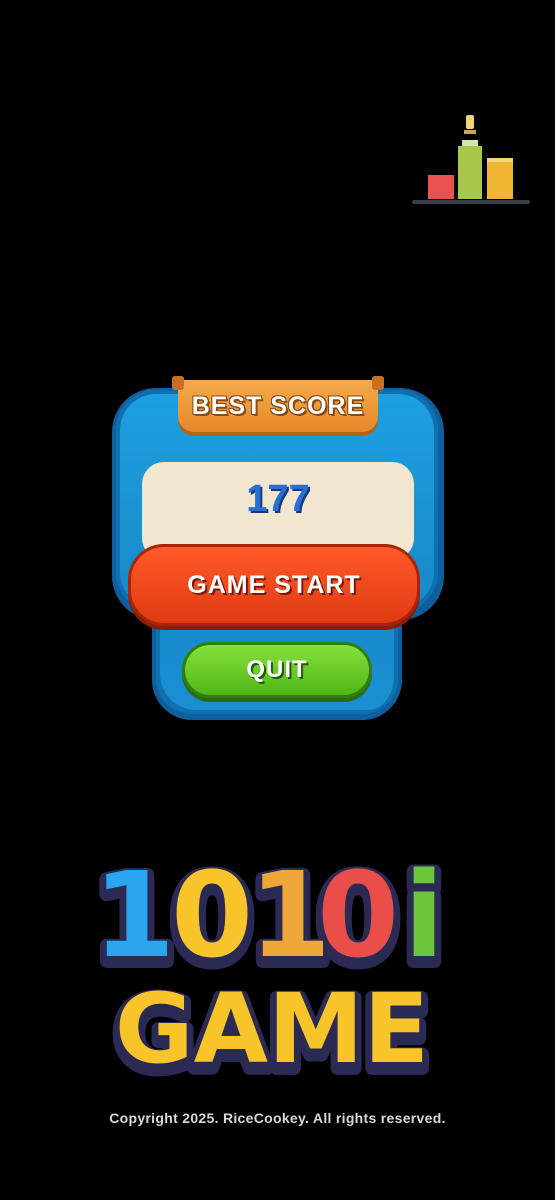 The image size is (555, 1200). I want to click on game-start-label: GAME START, so click(274, 584).